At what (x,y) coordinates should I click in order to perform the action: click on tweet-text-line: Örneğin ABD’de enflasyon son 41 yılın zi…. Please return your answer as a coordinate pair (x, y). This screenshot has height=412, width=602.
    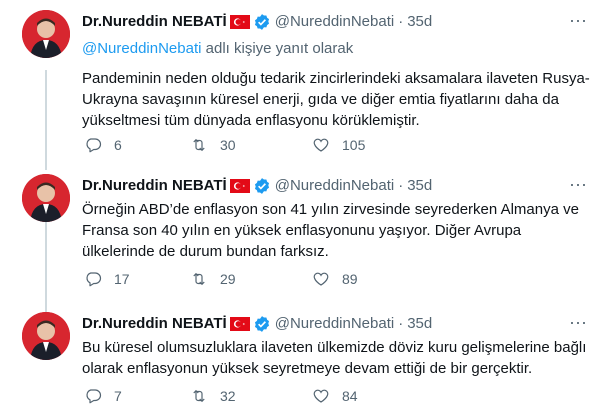
    Looking at the image, I should click on (330, 209).